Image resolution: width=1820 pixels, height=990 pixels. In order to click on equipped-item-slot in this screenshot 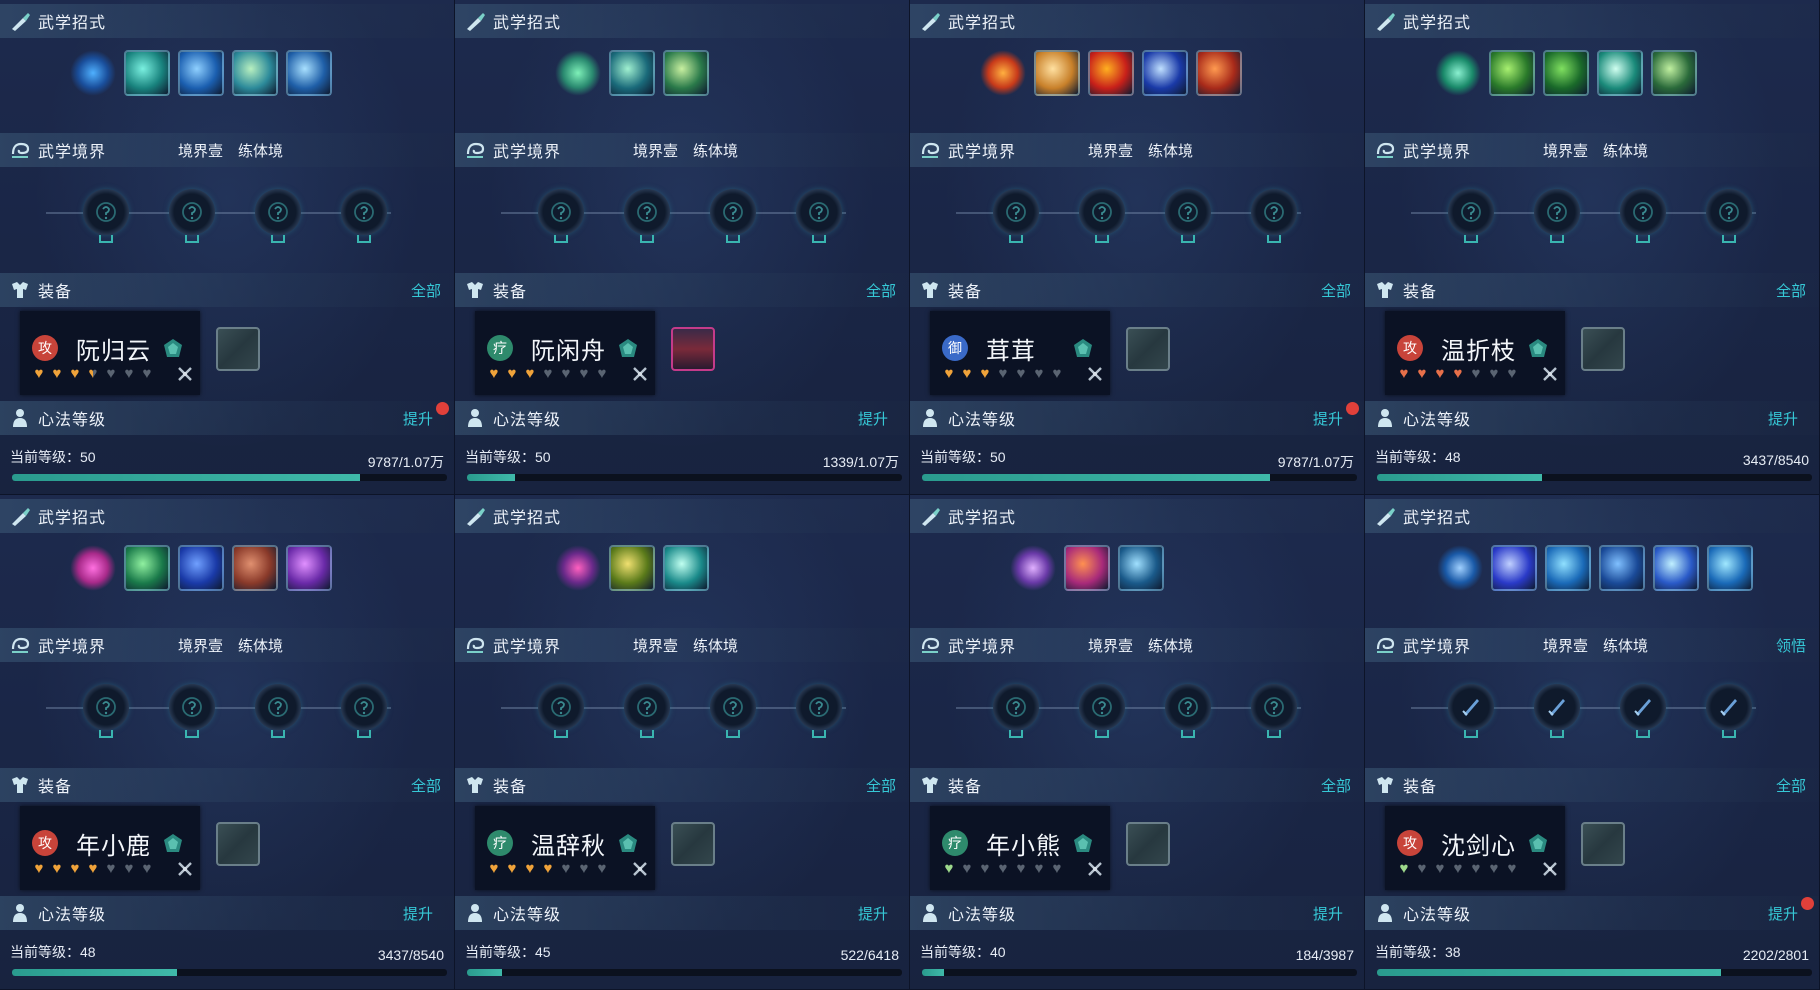, I will do `click(693, 349)`.